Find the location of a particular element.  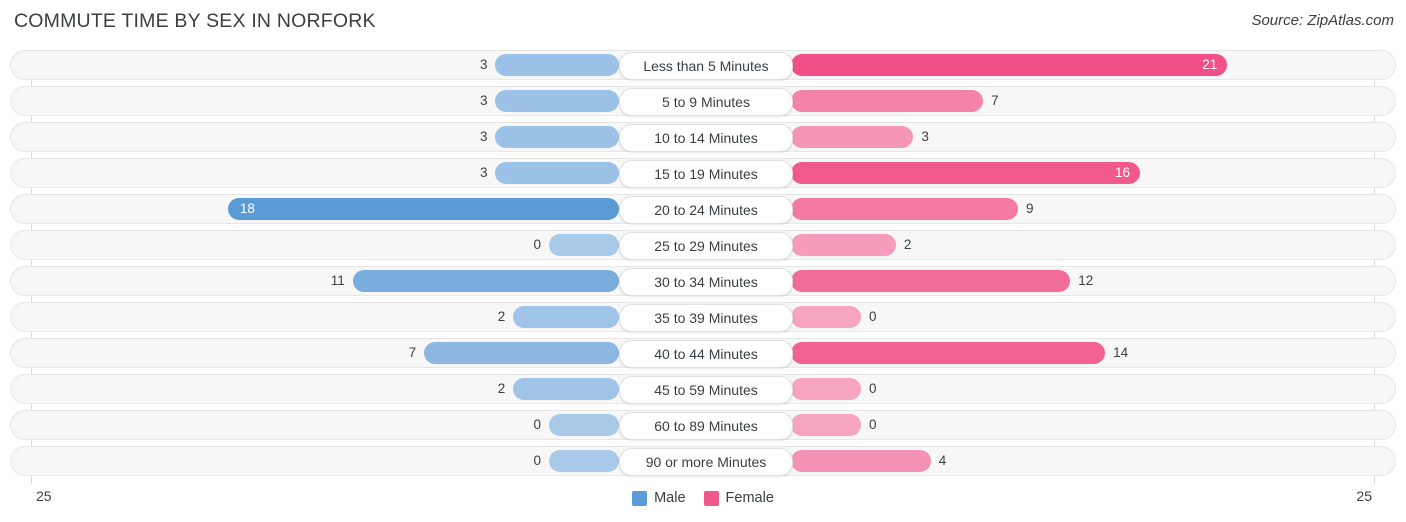

chart-row: 11 12 30 to 34 Minutes is located at coordinates (703, 281).